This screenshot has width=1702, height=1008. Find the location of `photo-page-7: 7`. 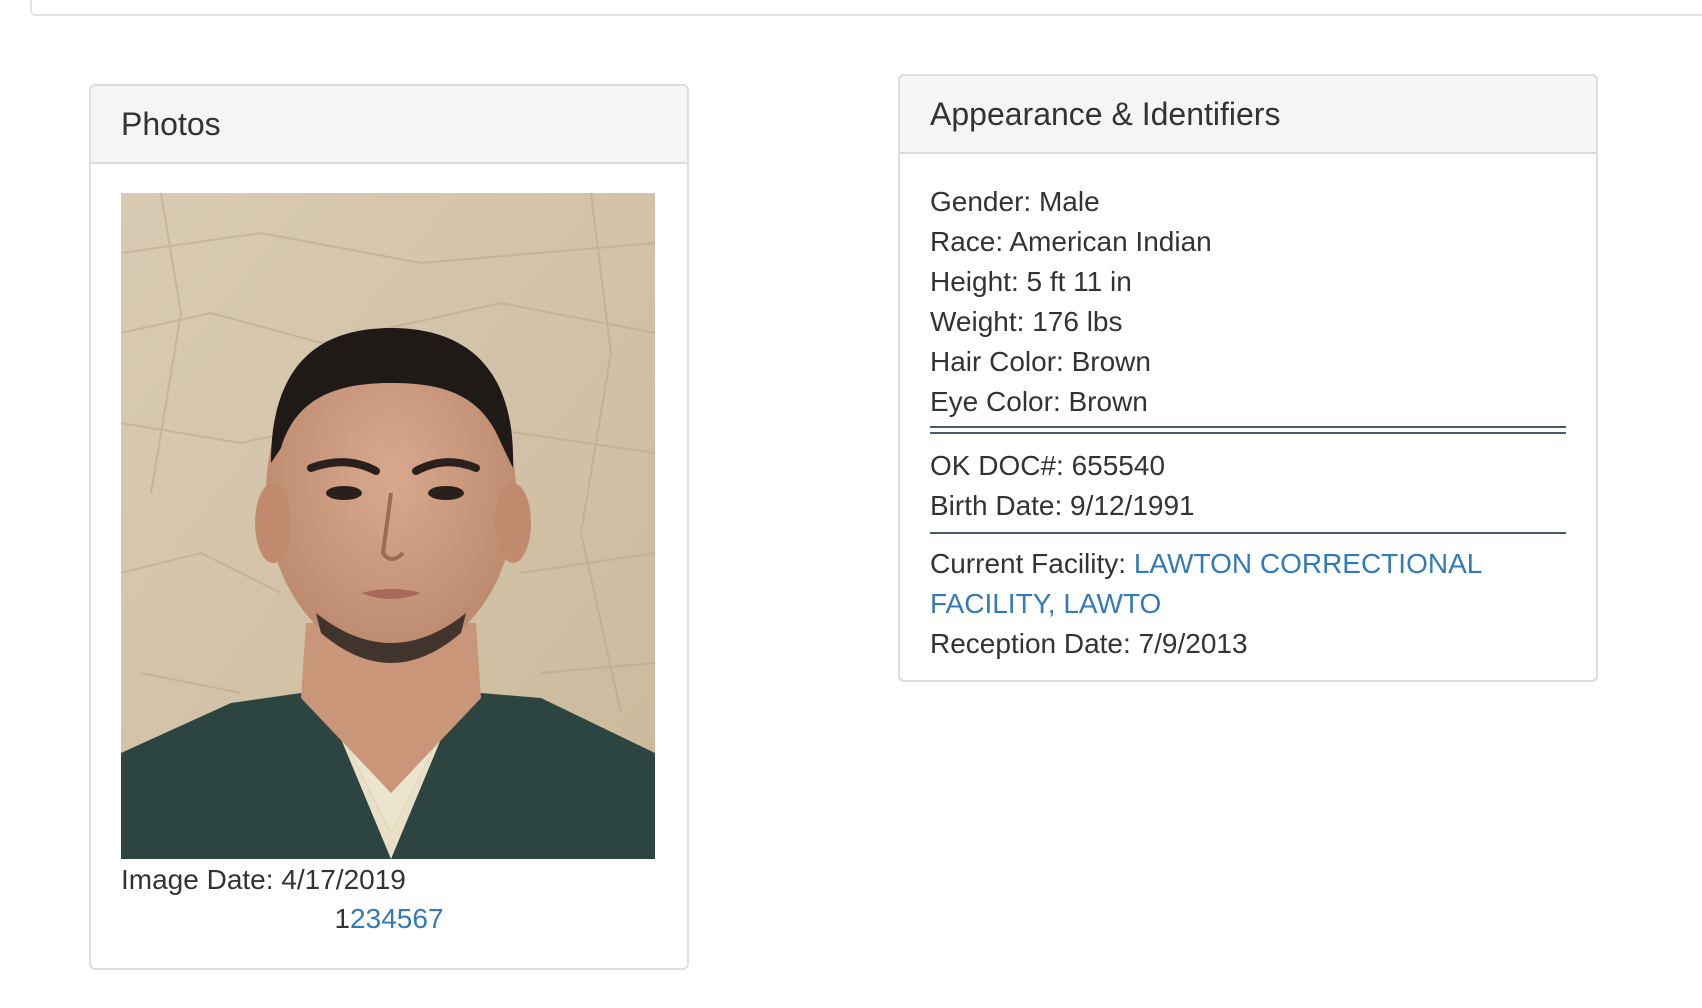

photo-page-7: 7 is located at coordinates (436, 918).